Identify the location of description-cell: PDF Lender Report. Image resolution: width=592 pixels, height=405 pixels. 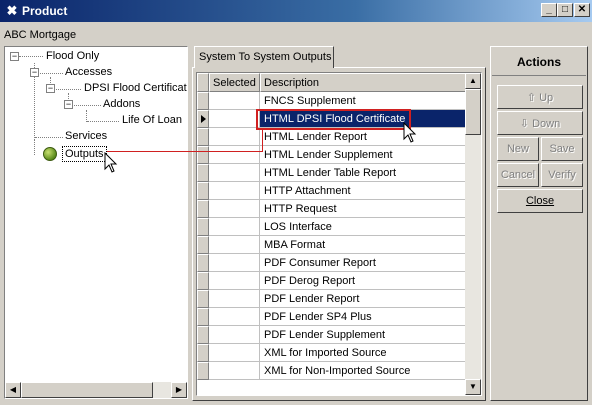
(363, 299).